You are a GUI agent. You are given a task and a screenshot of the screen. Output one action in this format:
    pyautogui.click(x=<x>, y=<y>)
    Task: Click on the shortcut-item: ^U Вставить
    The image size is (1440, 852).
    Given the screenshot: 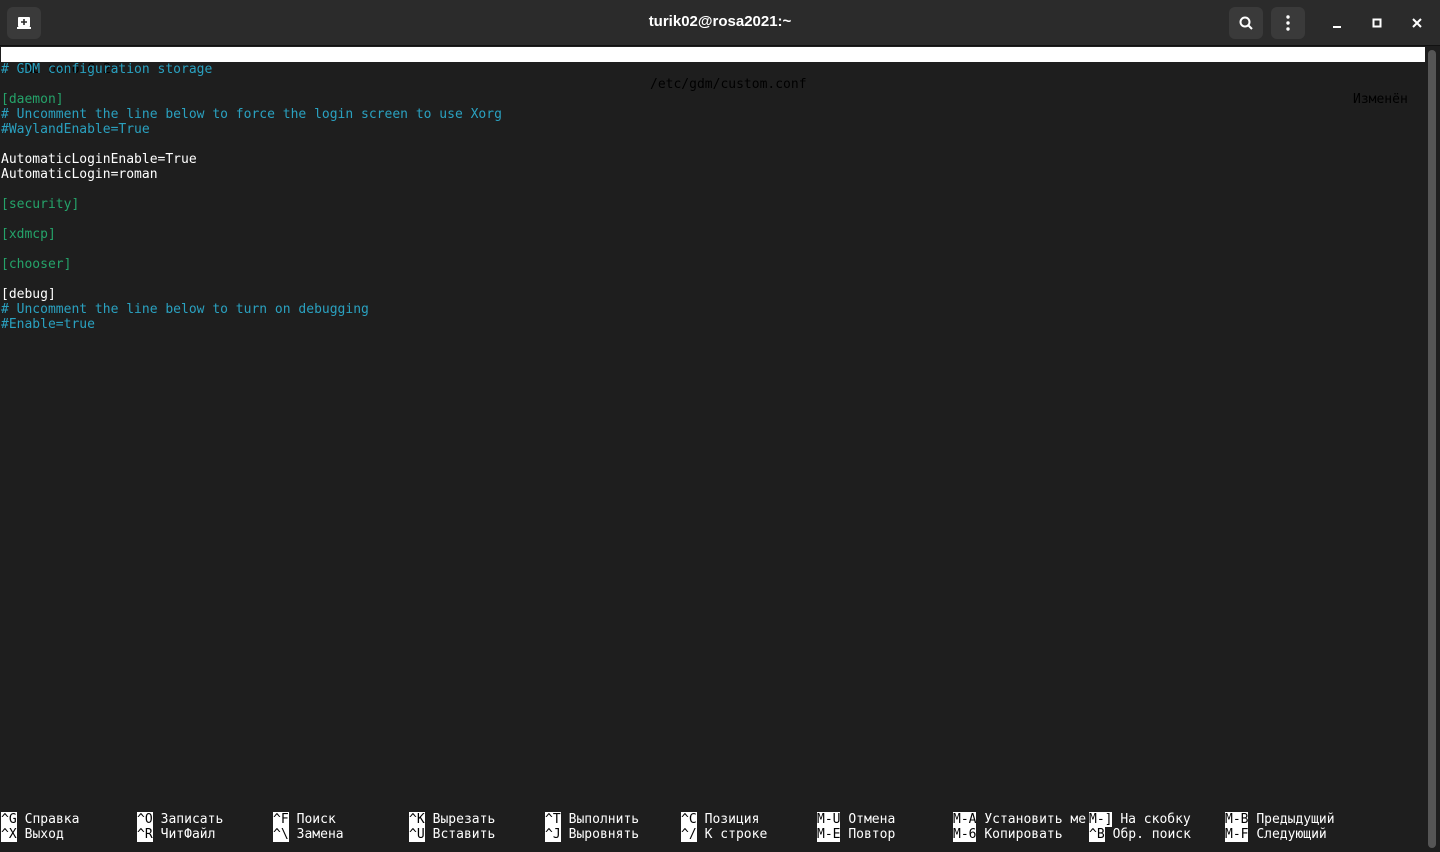 What is the action you would take?
    pyautogui.click(x=452, y=834)
    